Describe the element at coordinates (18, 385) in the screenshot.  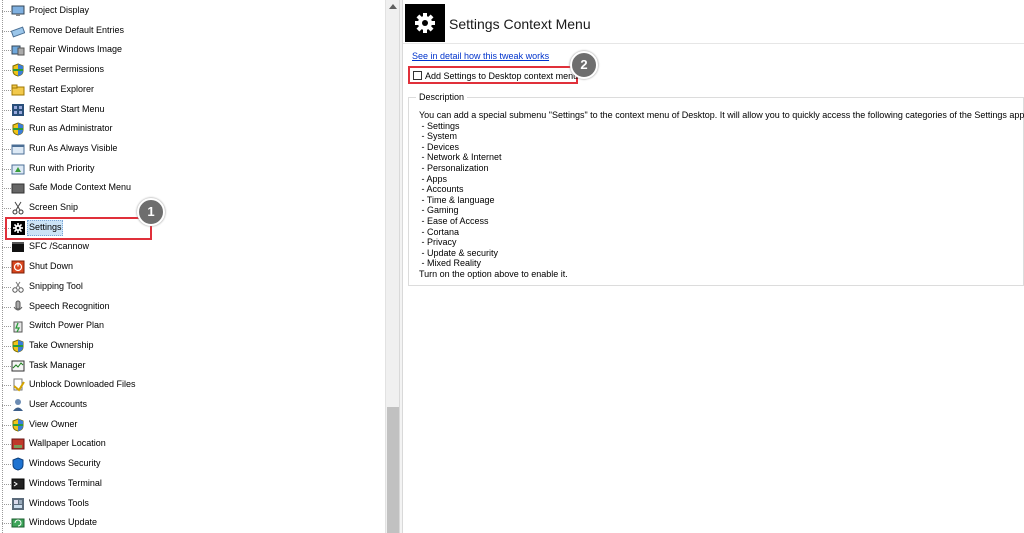
I see `unblock-icon` at that location.